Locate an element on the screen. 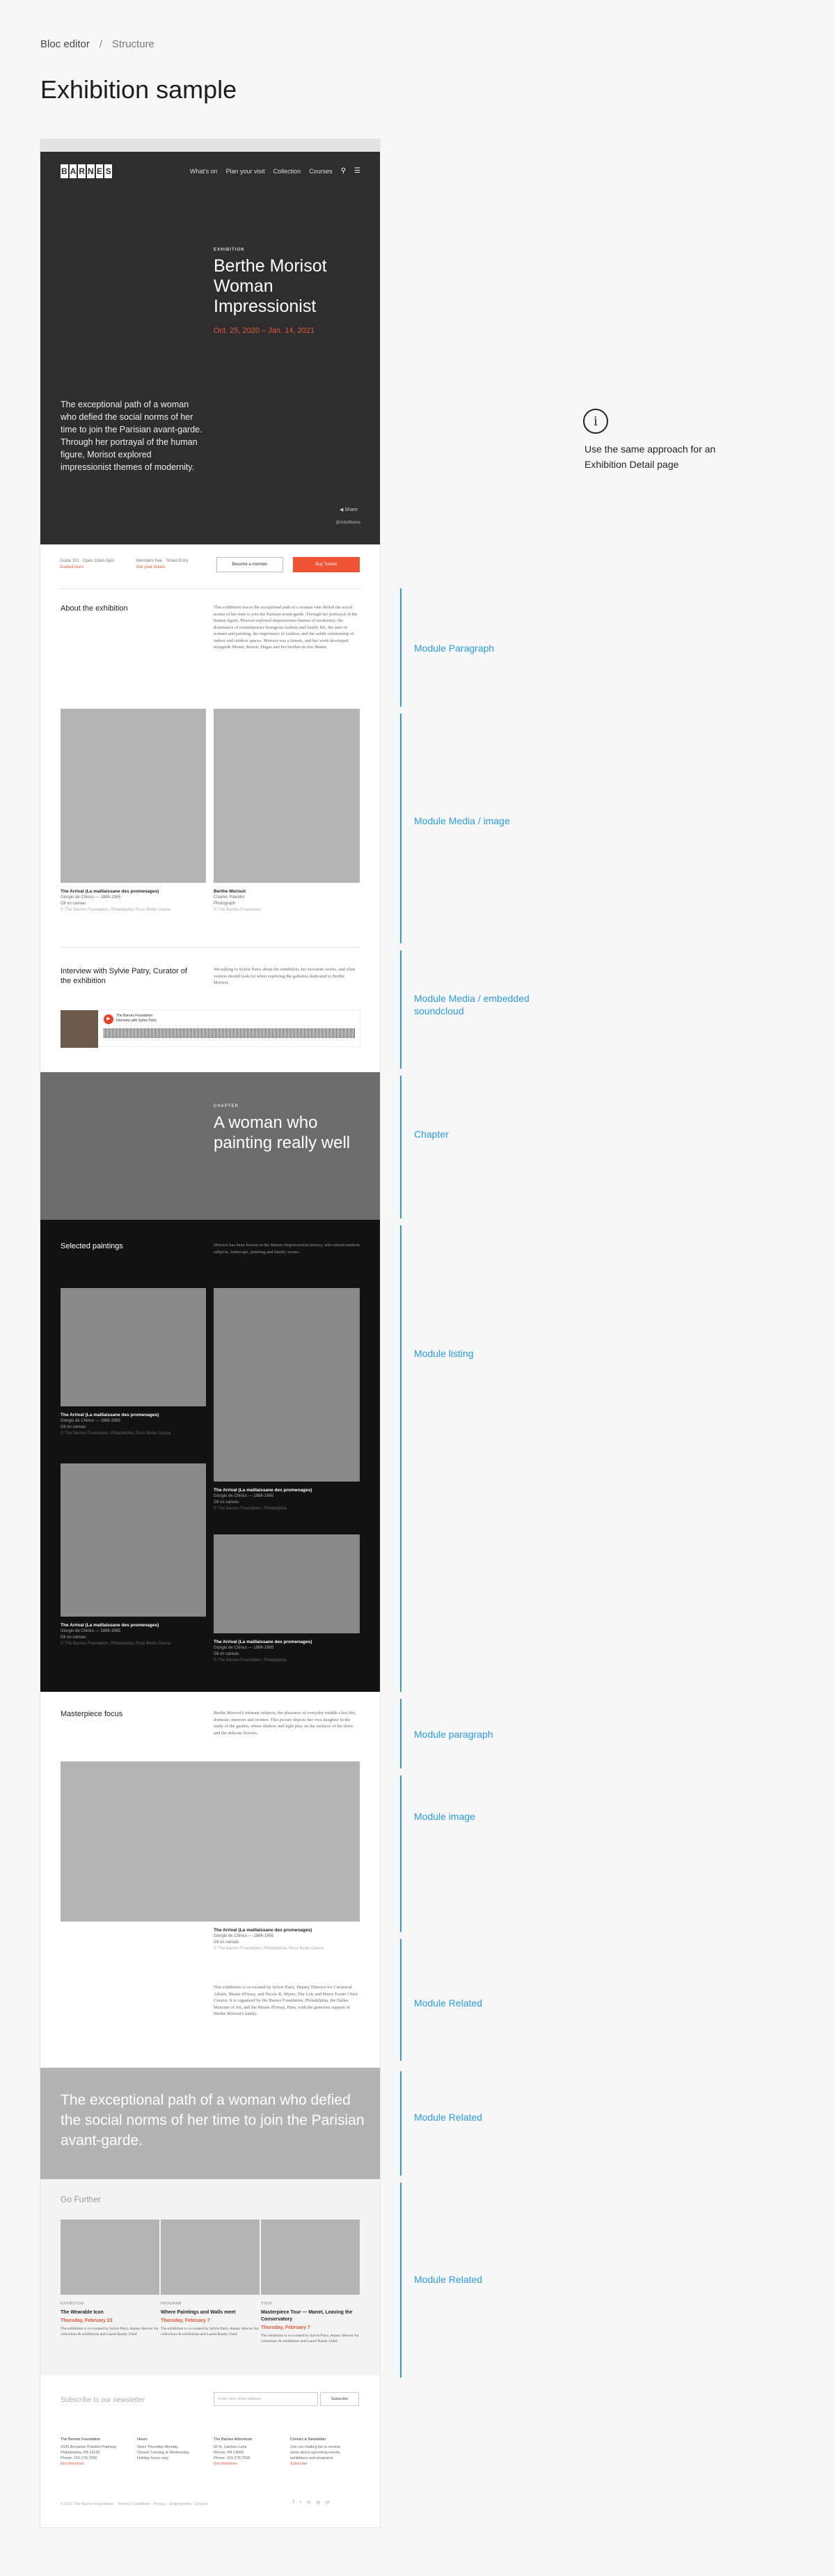 This screenshot has width=835, height=2576. waveform is located at coordinates (230, 1033).